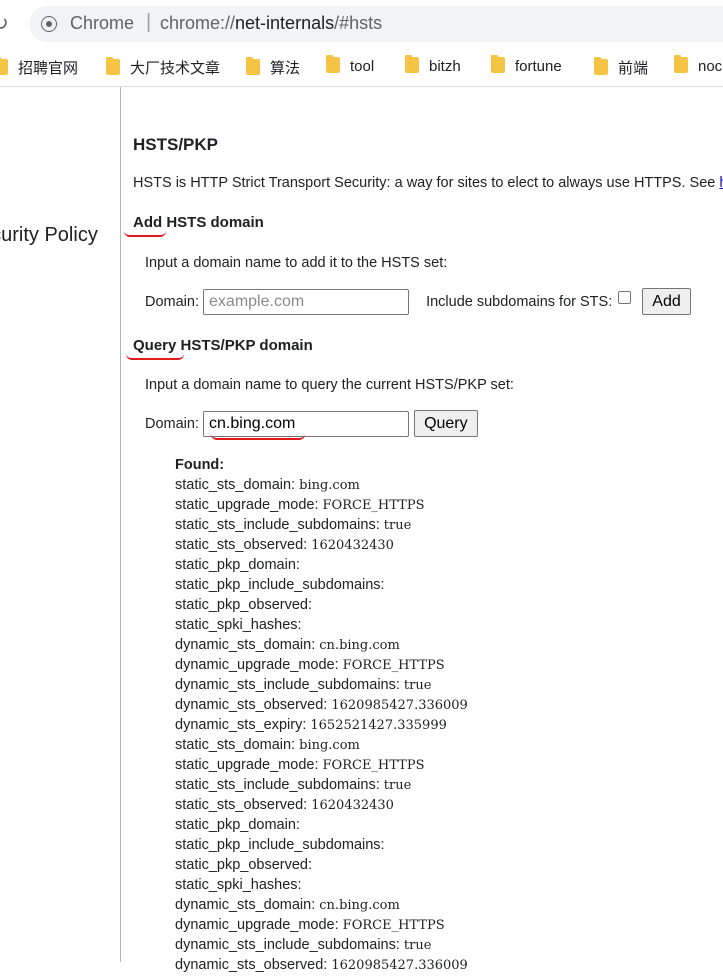 This screenshot has width=723, height=976. I want to click on bookmark-label: fortune, so click(538, 66).